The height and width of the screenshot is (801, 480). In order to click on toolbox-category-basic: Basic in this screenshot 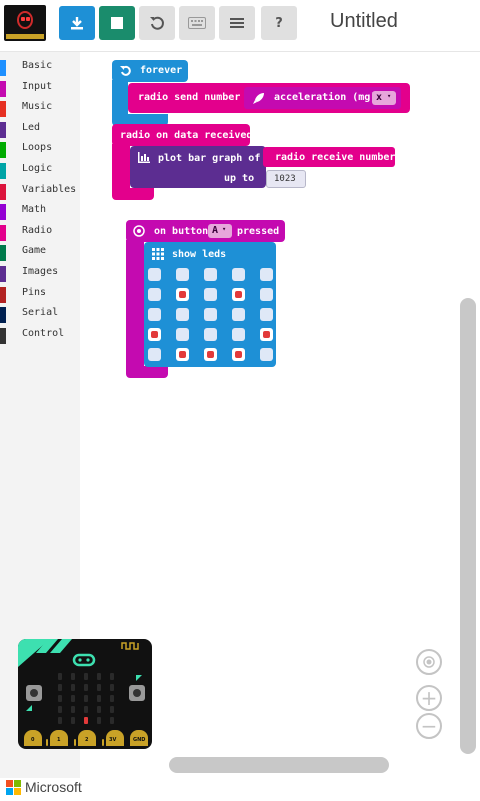, I will do `click(40, 68)`.